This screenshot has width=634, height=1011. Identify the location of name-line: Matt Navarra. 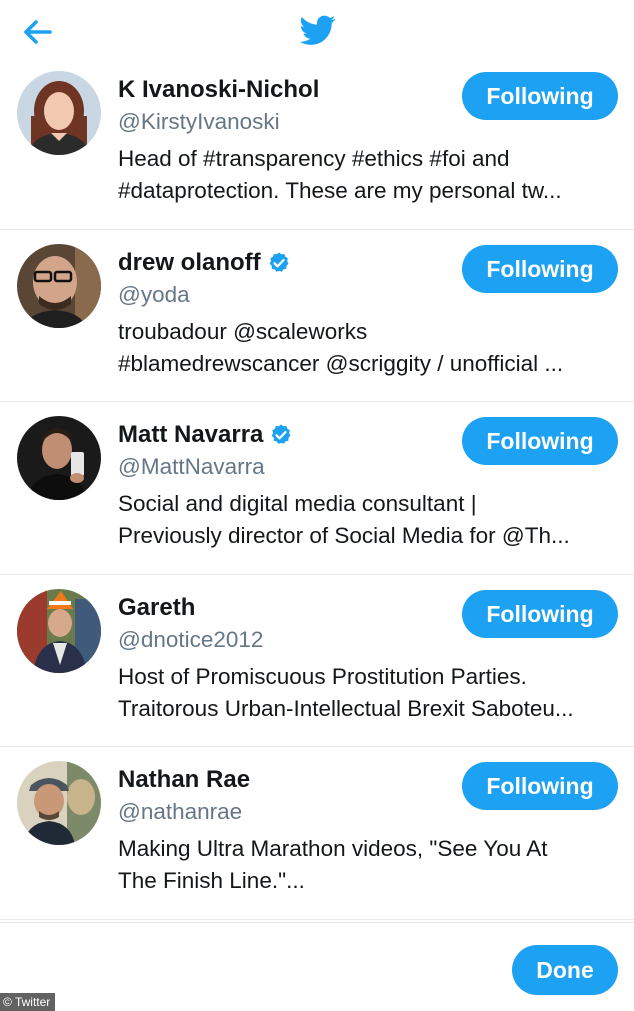
(205, 435).